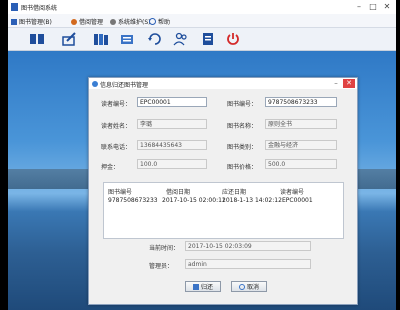 The width and height of the screenshot is (400, 310). Describe the element at coordinates (248, 264) in the screenshot. I see `operator-field: admin` at that location.